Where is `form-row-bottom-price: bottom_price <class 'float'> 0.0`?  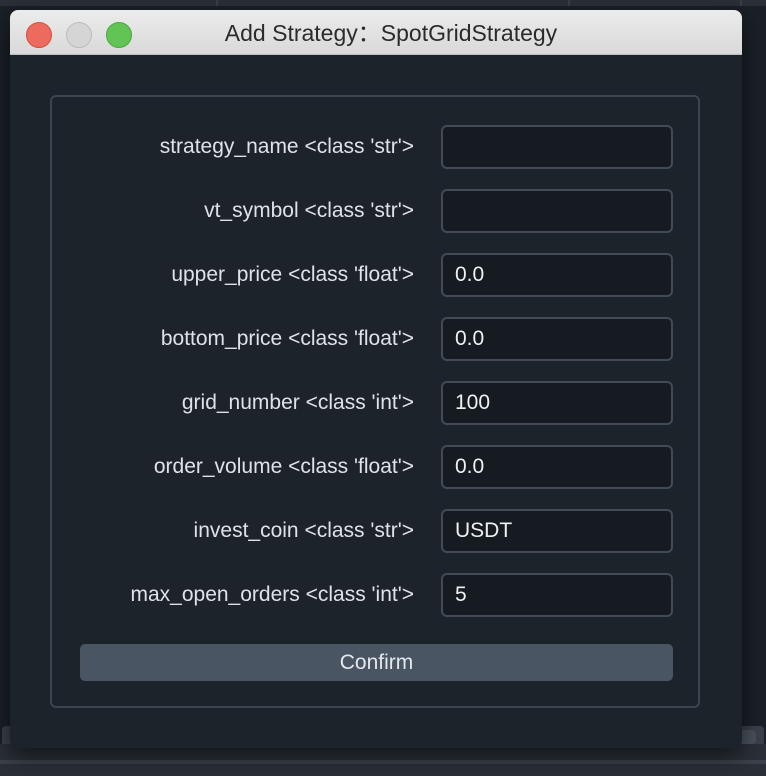 form-row-bottom-price: bottom_price <class 'float'> 0.0 is located at coordinates (377, 339).